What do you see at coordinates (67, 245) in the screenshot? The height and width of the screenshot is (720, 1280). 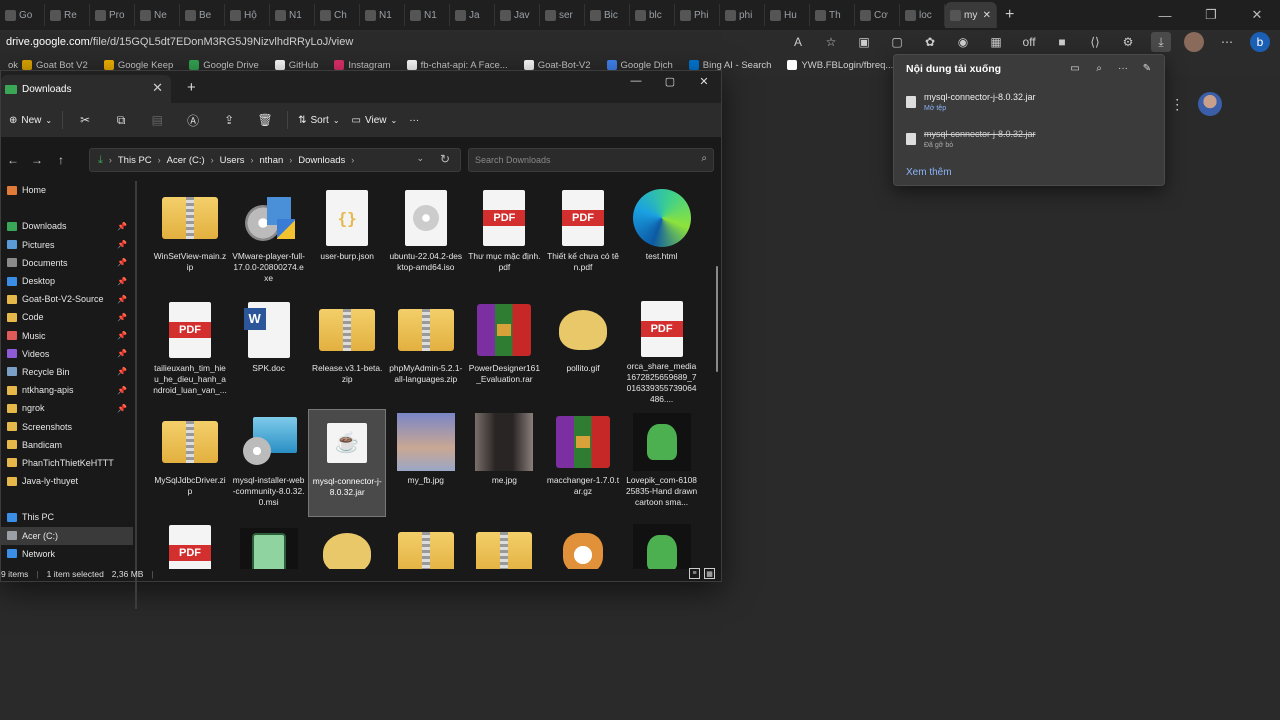 I see `sidebar-item: Pictures 📌` at bounding box center [67, 245].